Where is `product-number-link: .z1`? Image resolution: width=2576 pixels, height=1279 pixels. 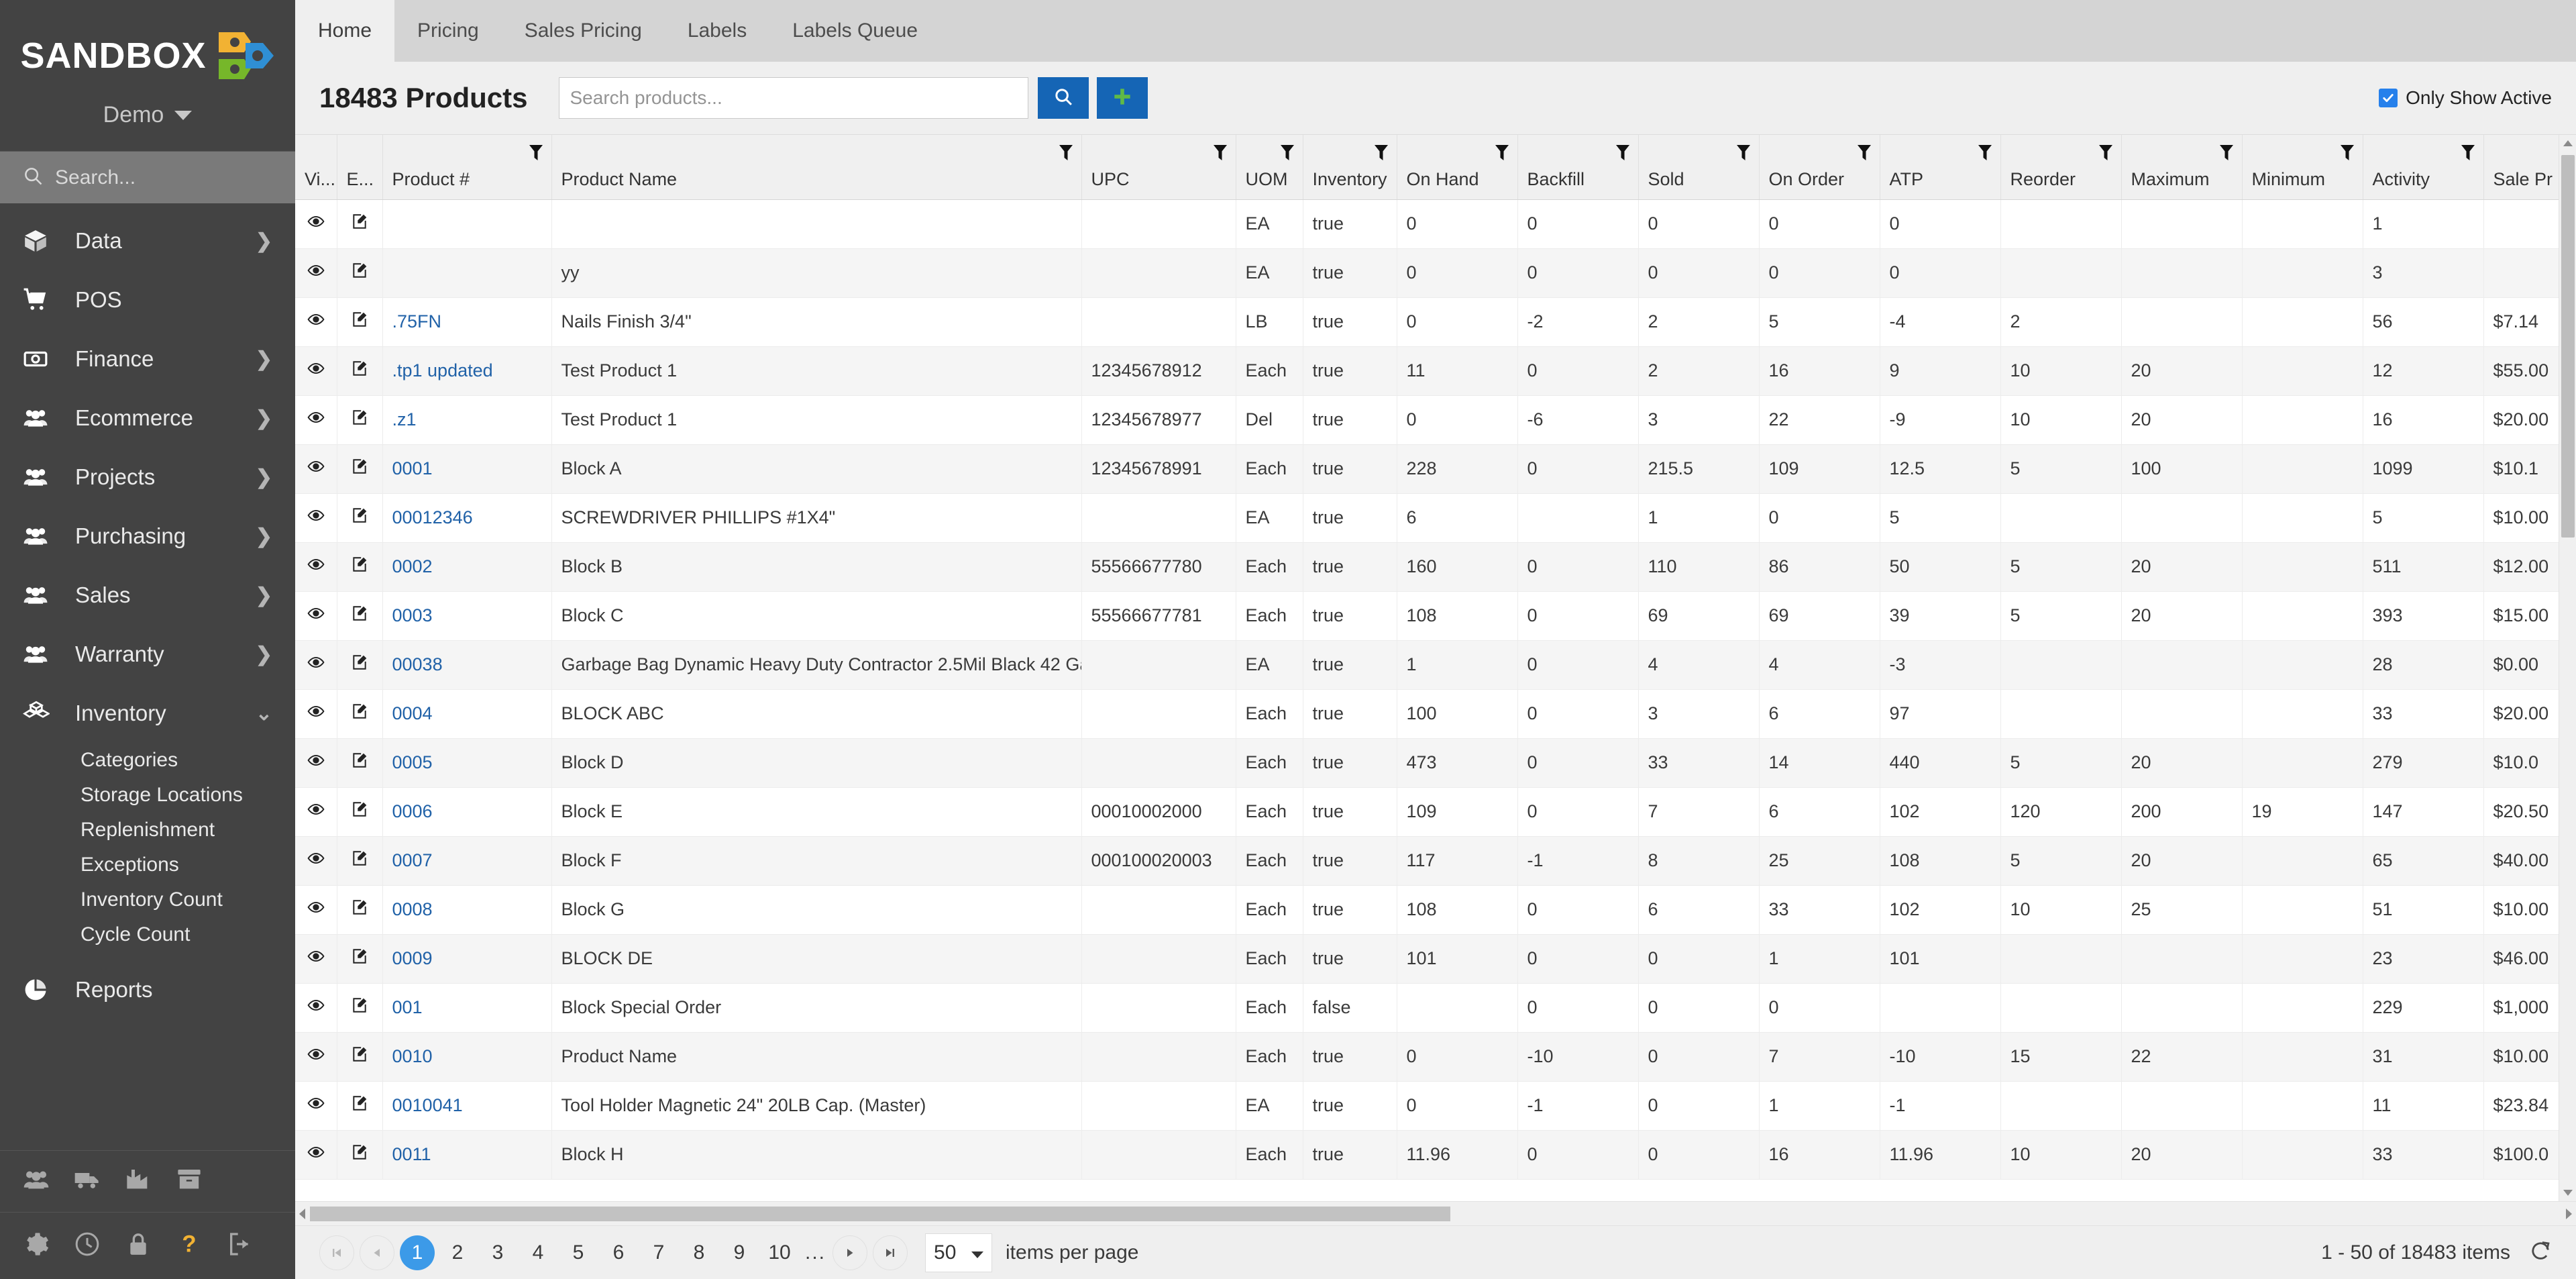
product-number-link: .z1 is located at coordinates (404, 419).